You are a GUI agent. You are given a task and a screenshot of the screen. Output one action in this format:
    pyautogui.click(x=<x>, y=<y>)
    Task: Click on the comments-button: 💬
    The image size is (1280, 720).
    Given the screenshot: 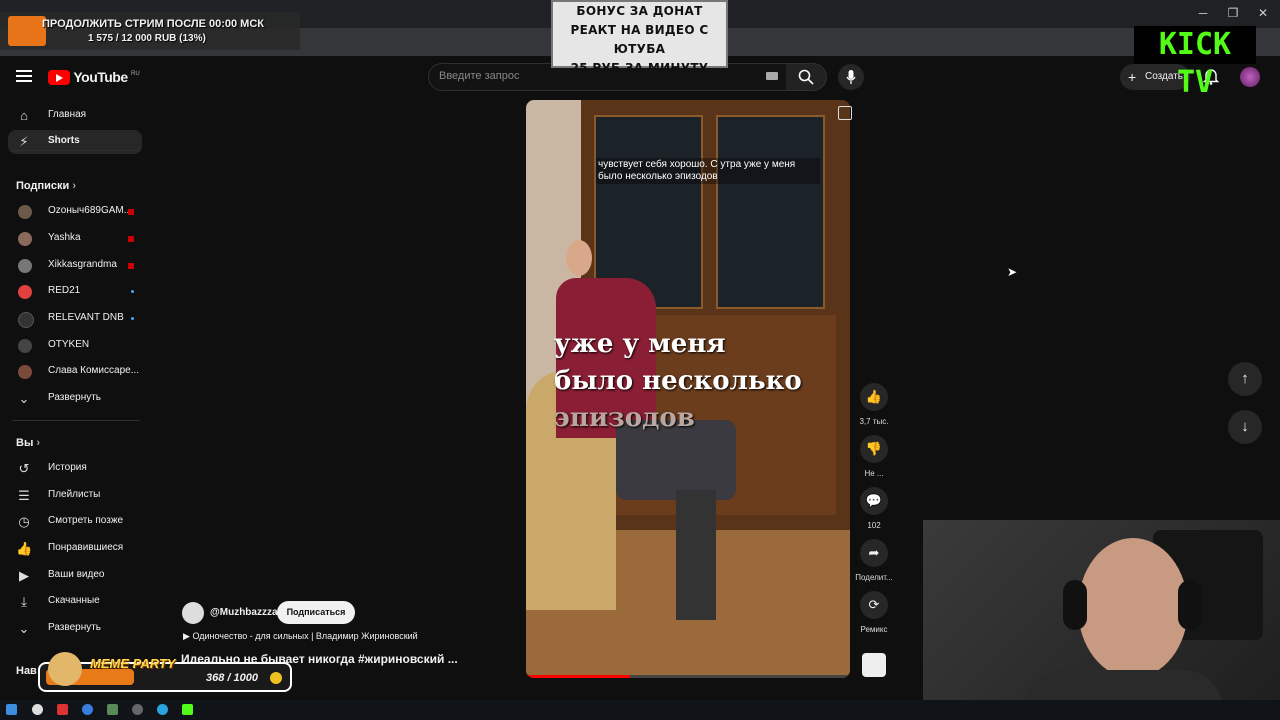 What is the action you would take?
    pyautogui.click(x=874, y=501)
    